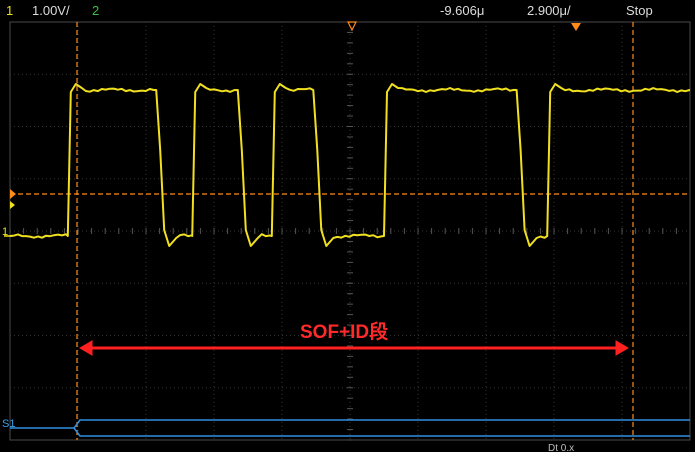 Image resolution: width=695 pixels, height=452 pixels. What do you see at coordinates (12, 205) in the screenshot?
I see `trigger-indicator` at bounding box center [12, 205].